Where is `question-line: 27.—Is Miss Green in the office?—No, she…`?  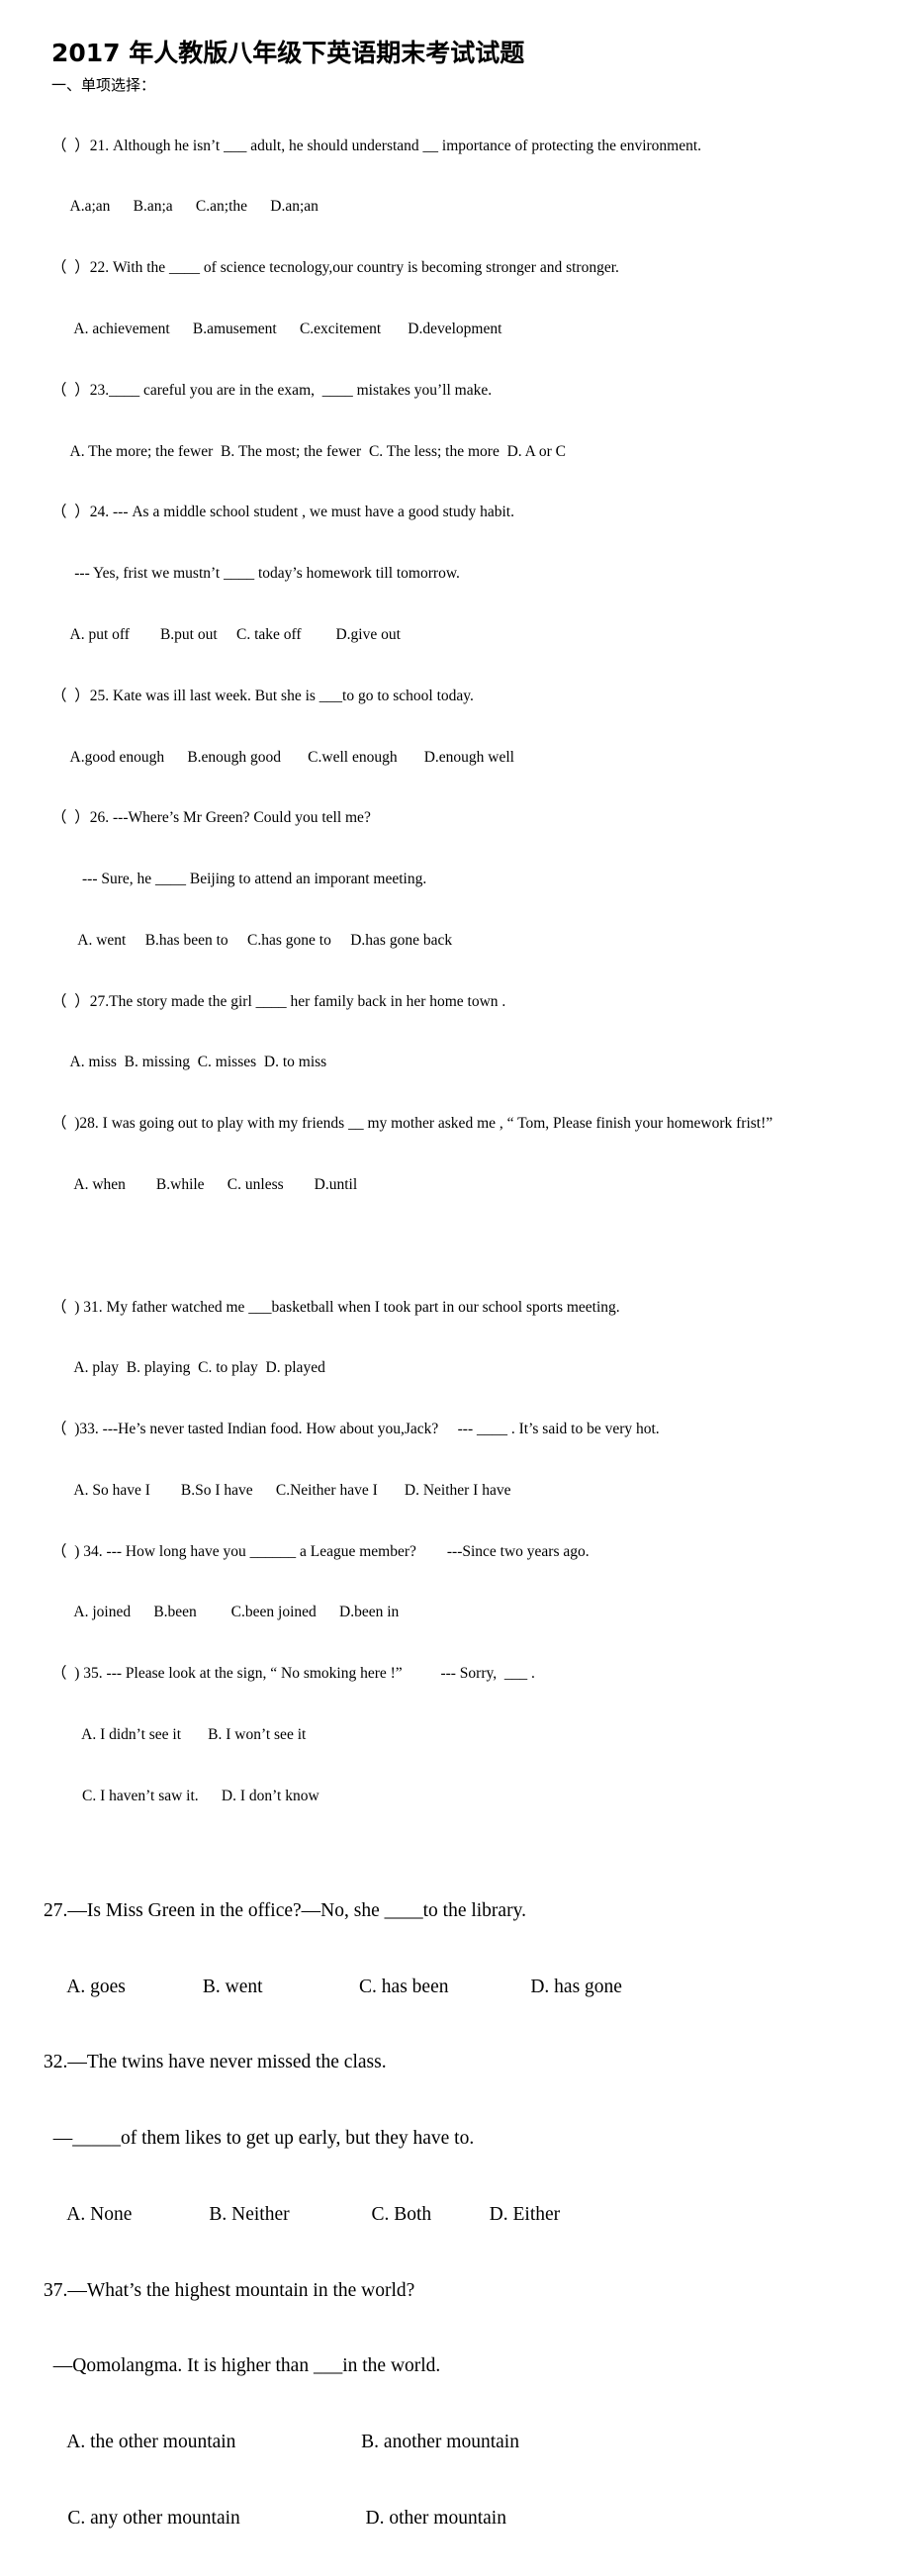 question-line: 27.—Is Miss Green in the office?—No, she… is located at coordinates (285, 1910).